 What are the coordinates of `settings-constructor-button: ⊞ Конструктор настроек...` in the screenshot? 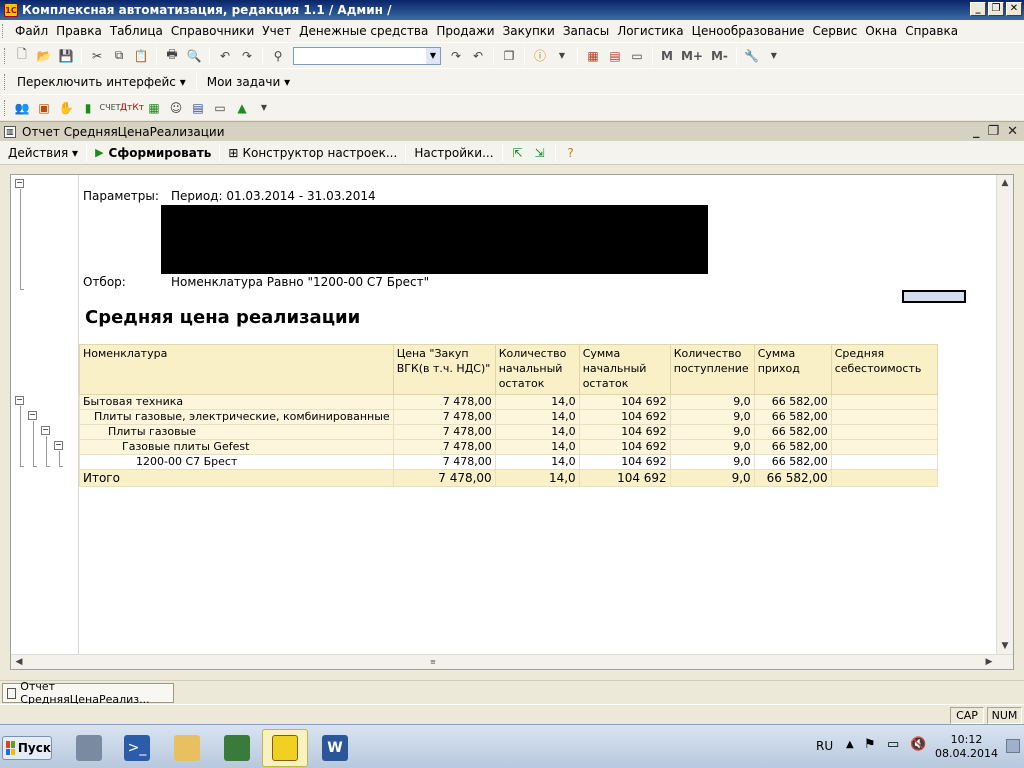 It's located at (312, 153).